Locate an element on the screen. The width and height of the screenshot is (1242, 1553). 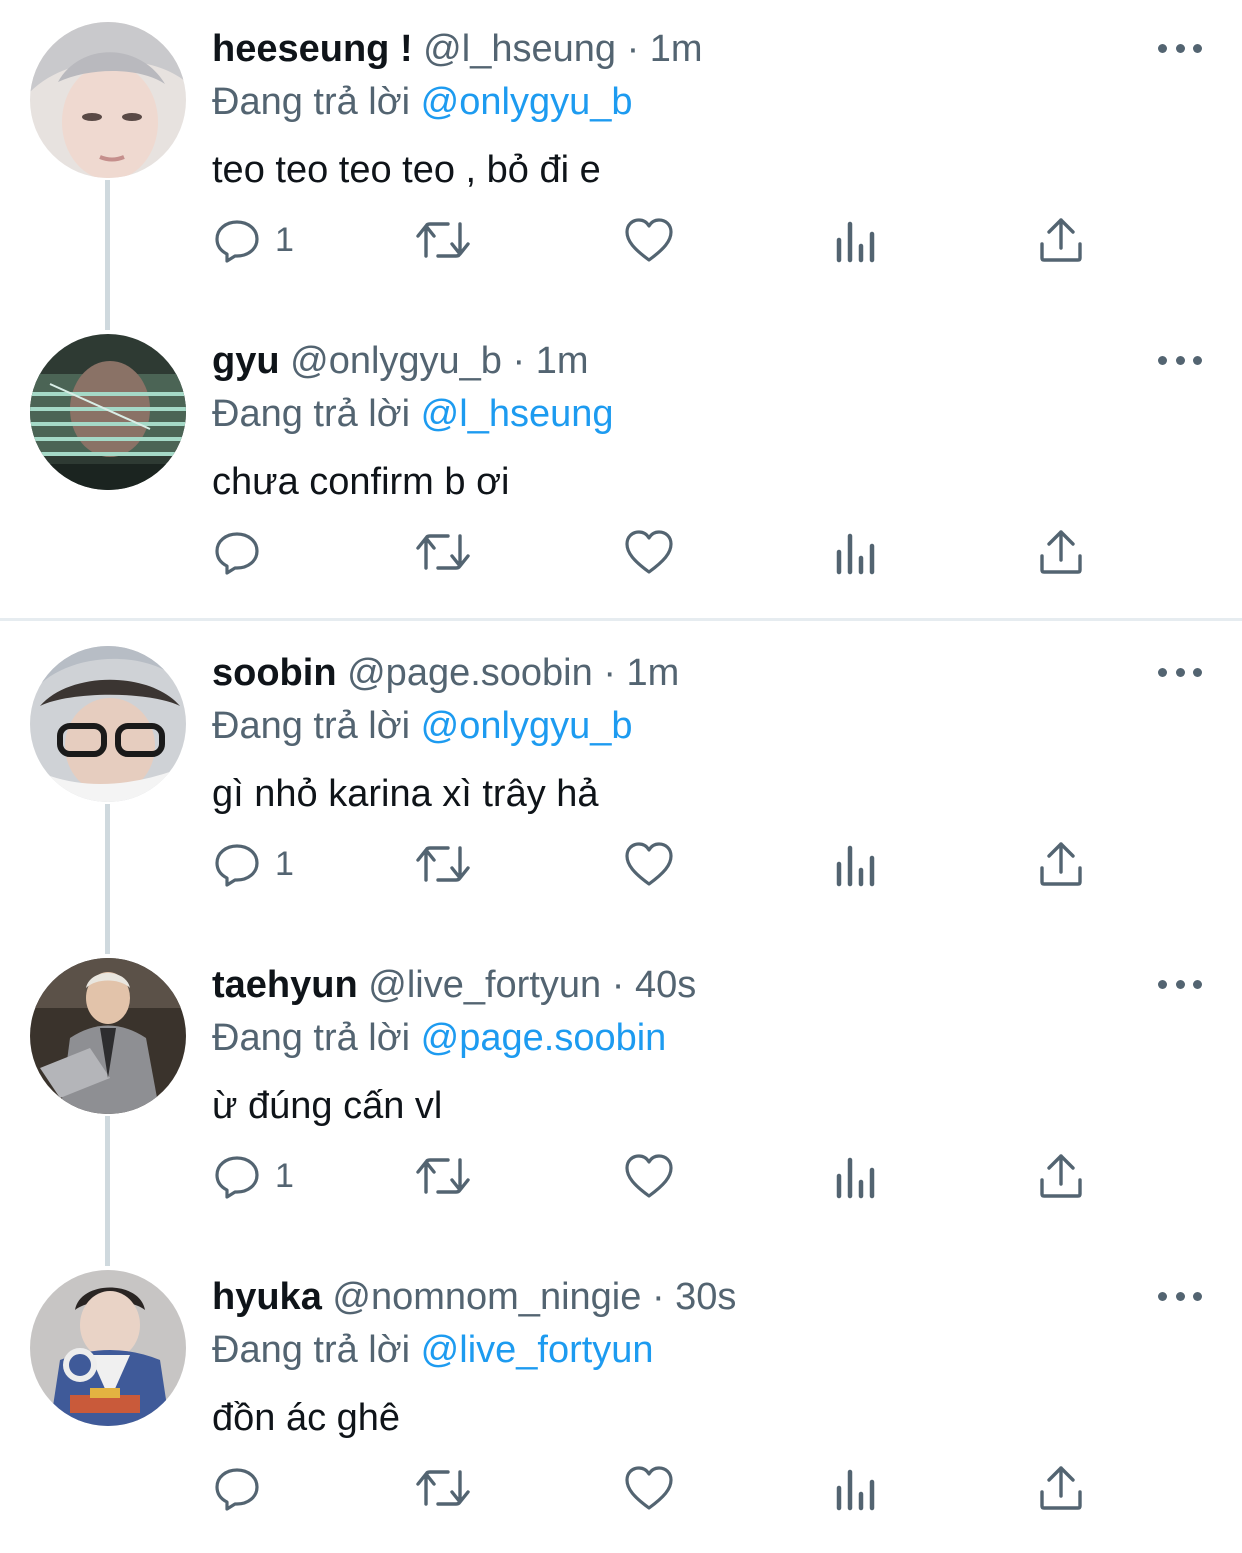
thread-separator is located at coordinates (621, 619).